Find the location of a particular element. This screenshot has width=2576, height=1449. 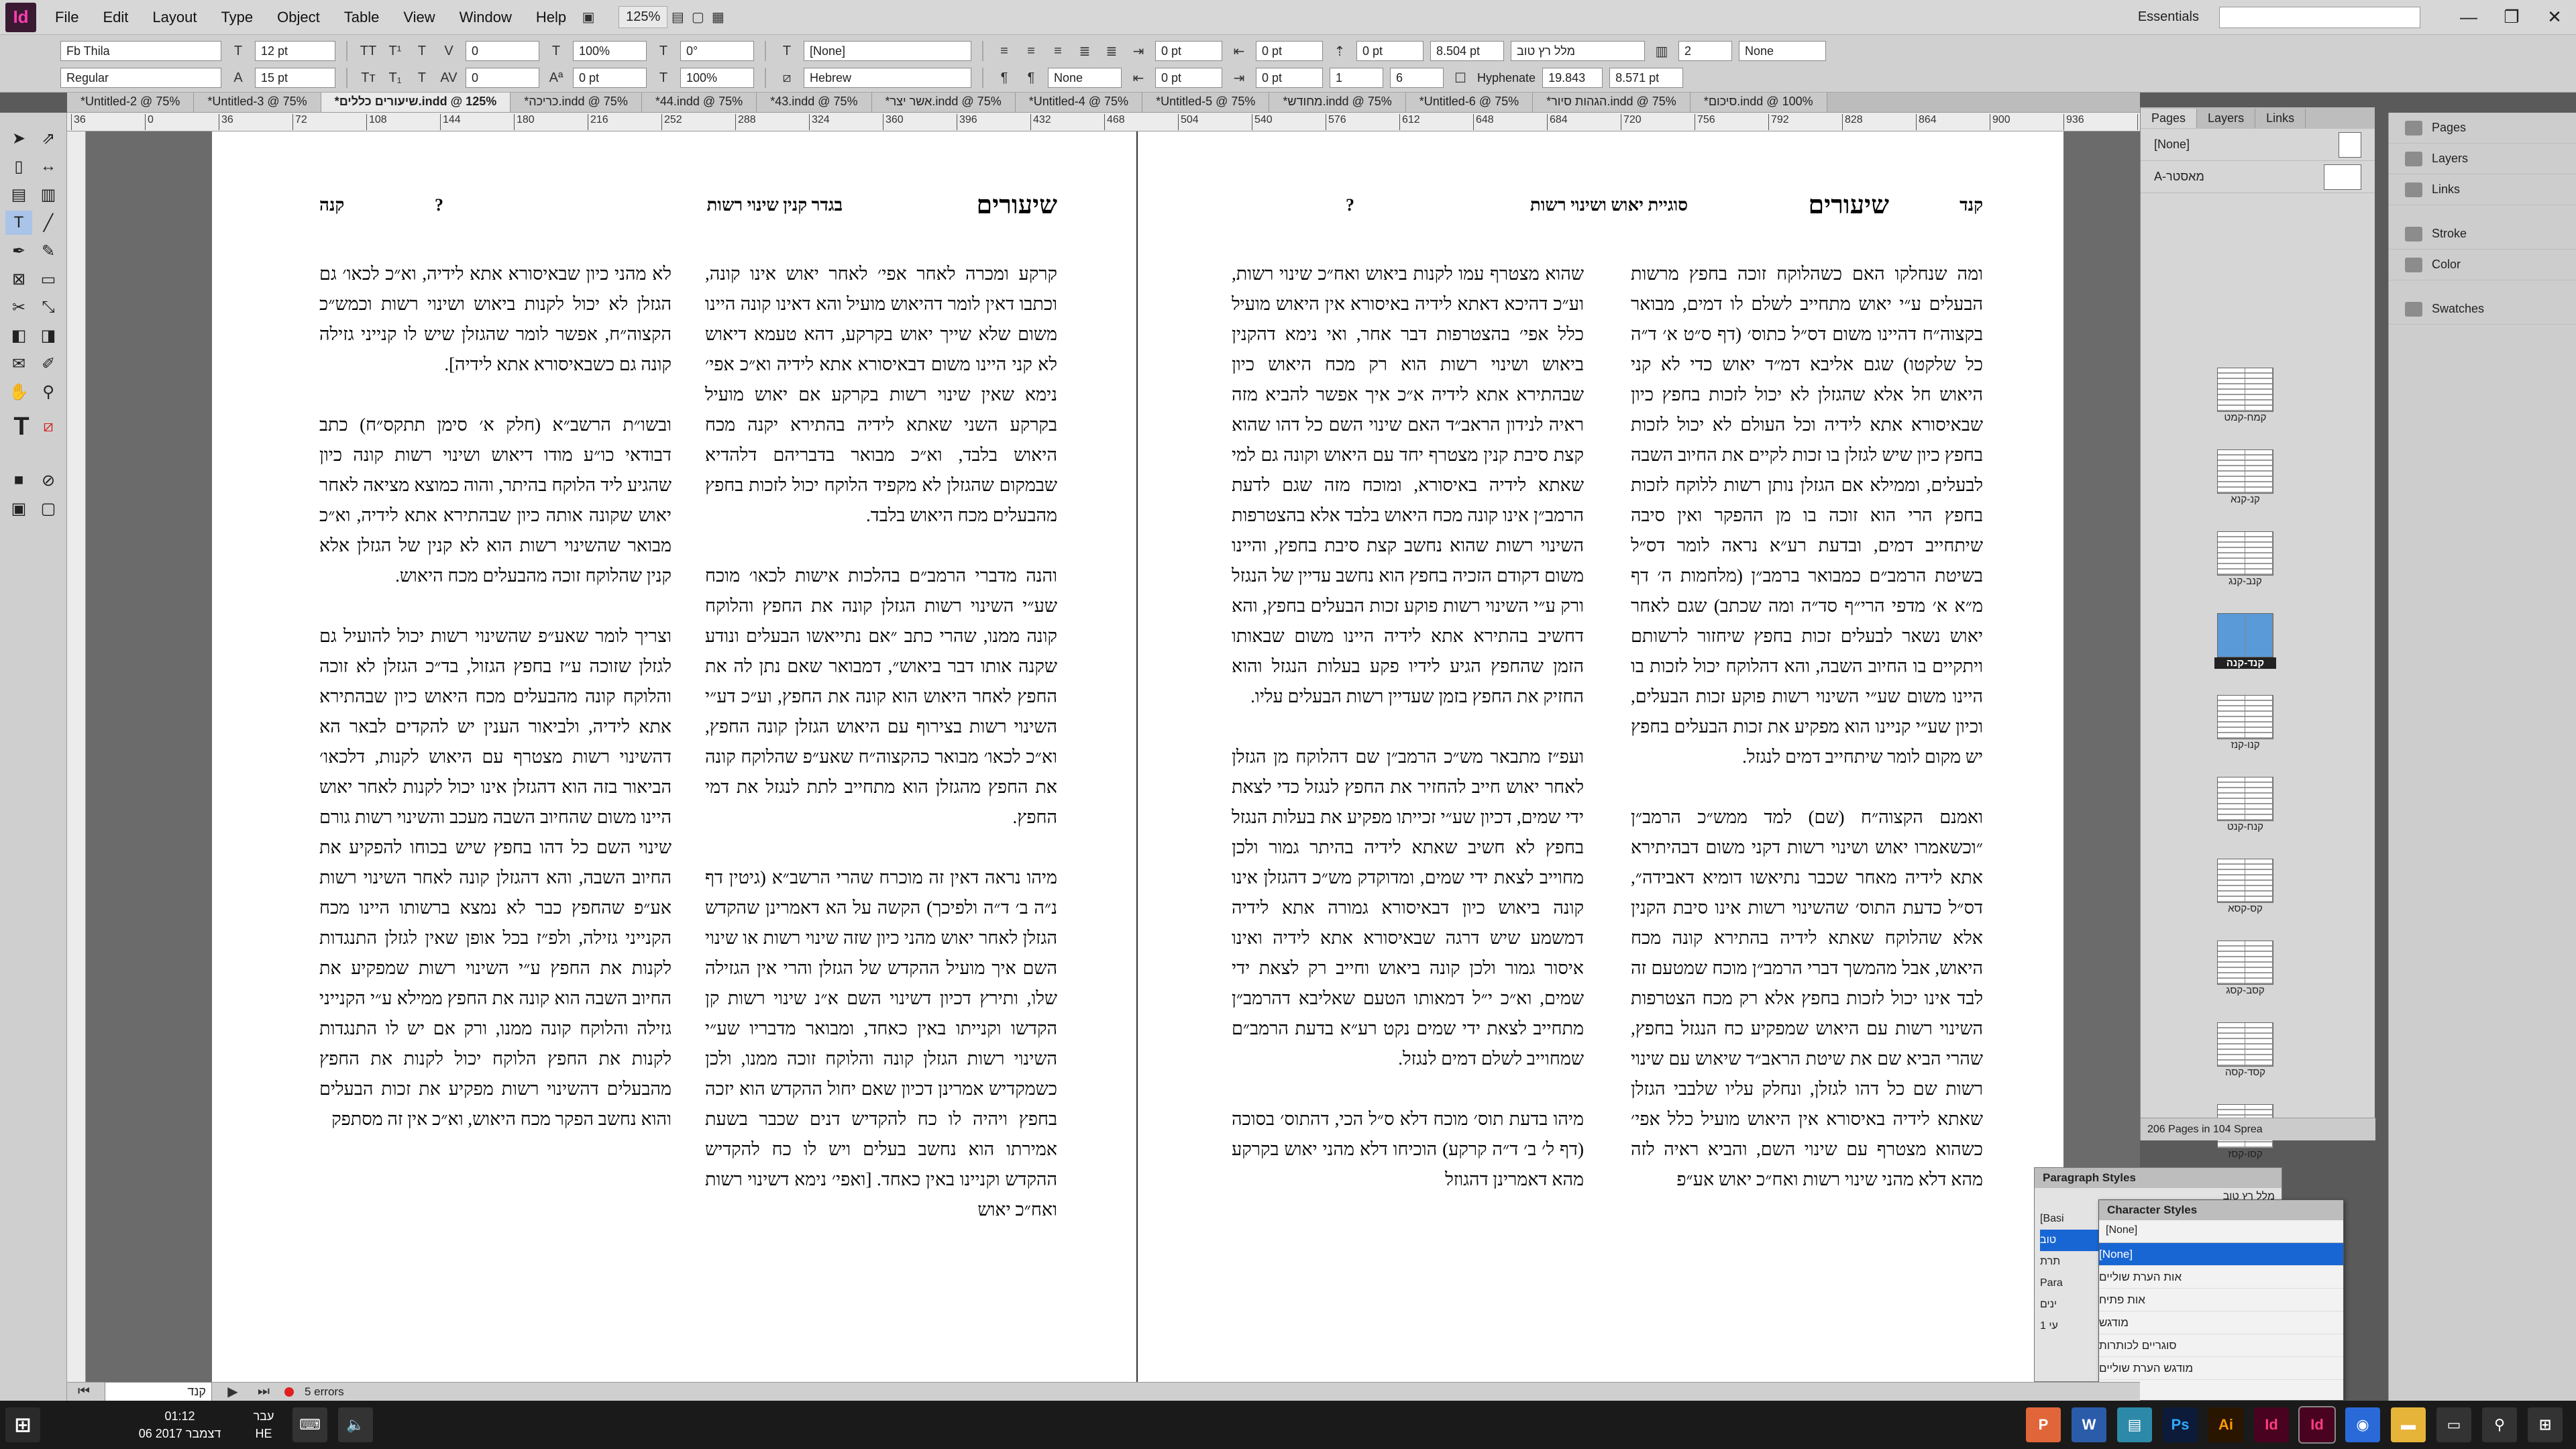

zoom-tool-icon: ⚲ is located at coordinates (48, 392).